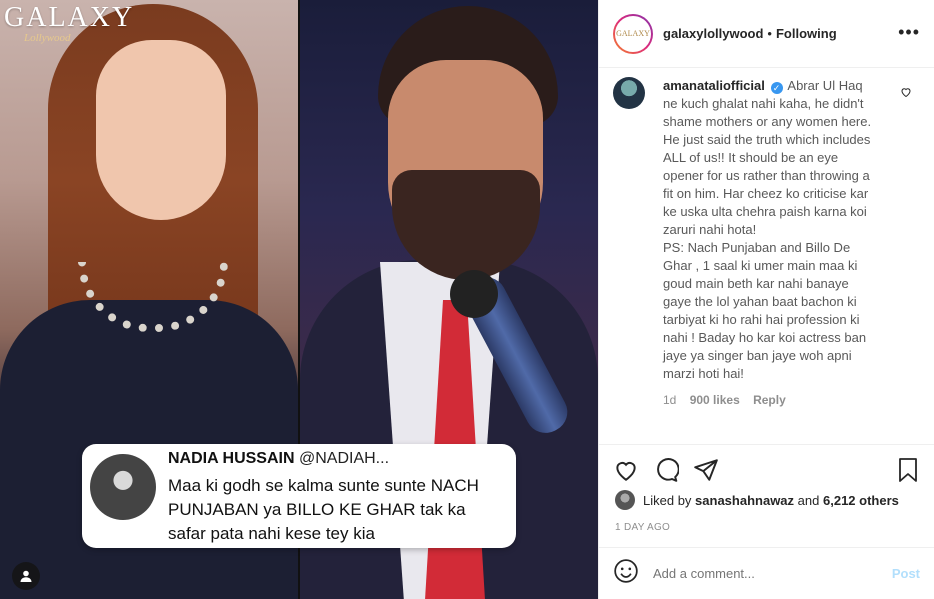  Describe the element at coordinates (861, 500) in the screenshot. I see `likes-others: 6,212 others` at that location.